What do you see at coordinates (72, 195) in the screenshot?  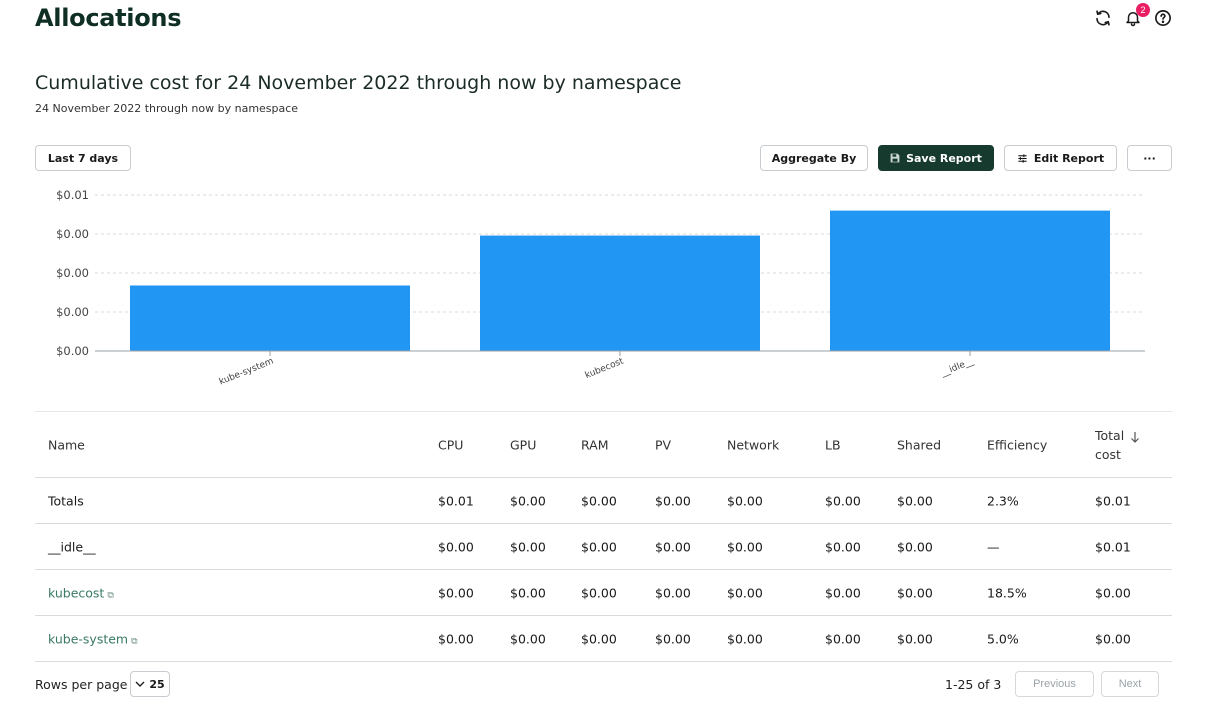 I see `chart-y-tick-label: $0.01` at bounding box center [72, 195].